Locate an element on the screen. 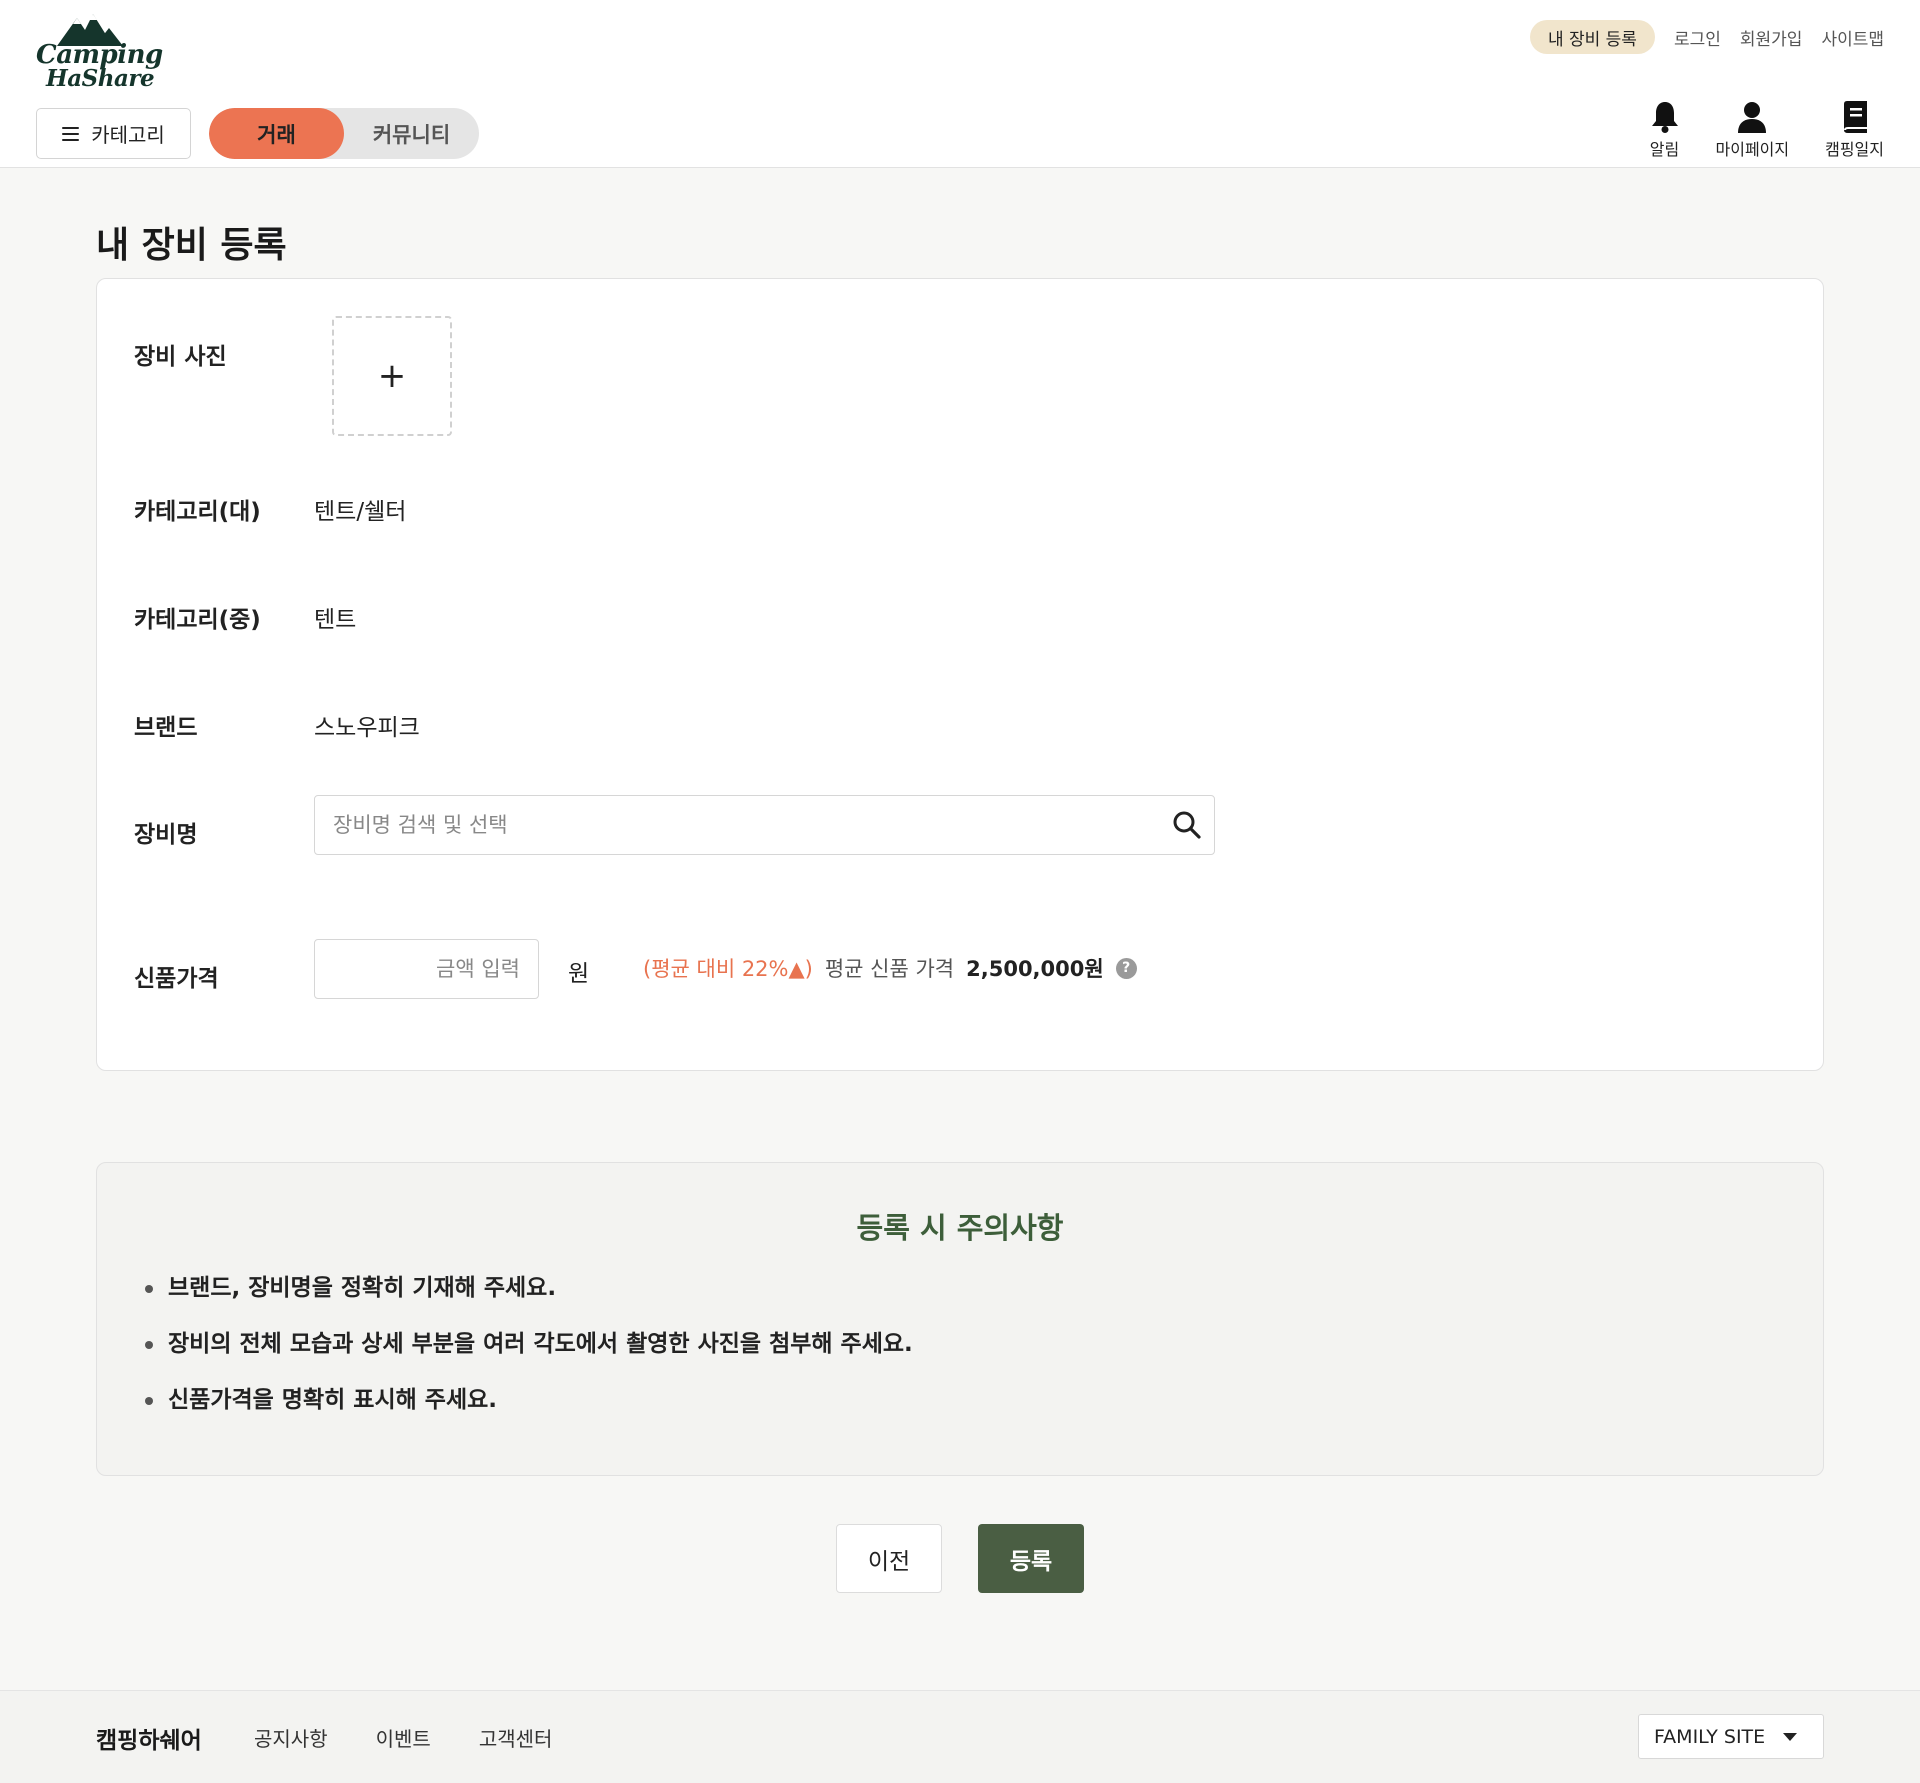  notifications-label: 알림 is located at coordinates (1664, 149).